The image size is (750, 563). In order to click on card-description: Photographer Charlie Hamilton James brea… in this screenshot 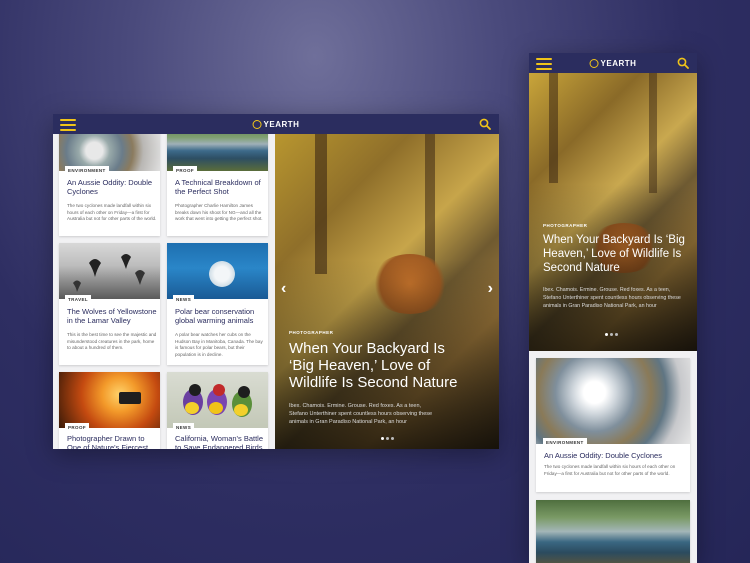, I will do `click(219, 212)`.